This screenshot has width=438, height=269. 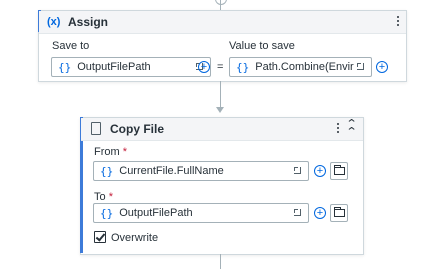 What do you see at coordinates (111, 152) in the screenshot?
I see `from-label: From *` at bounding box center [111, 152].